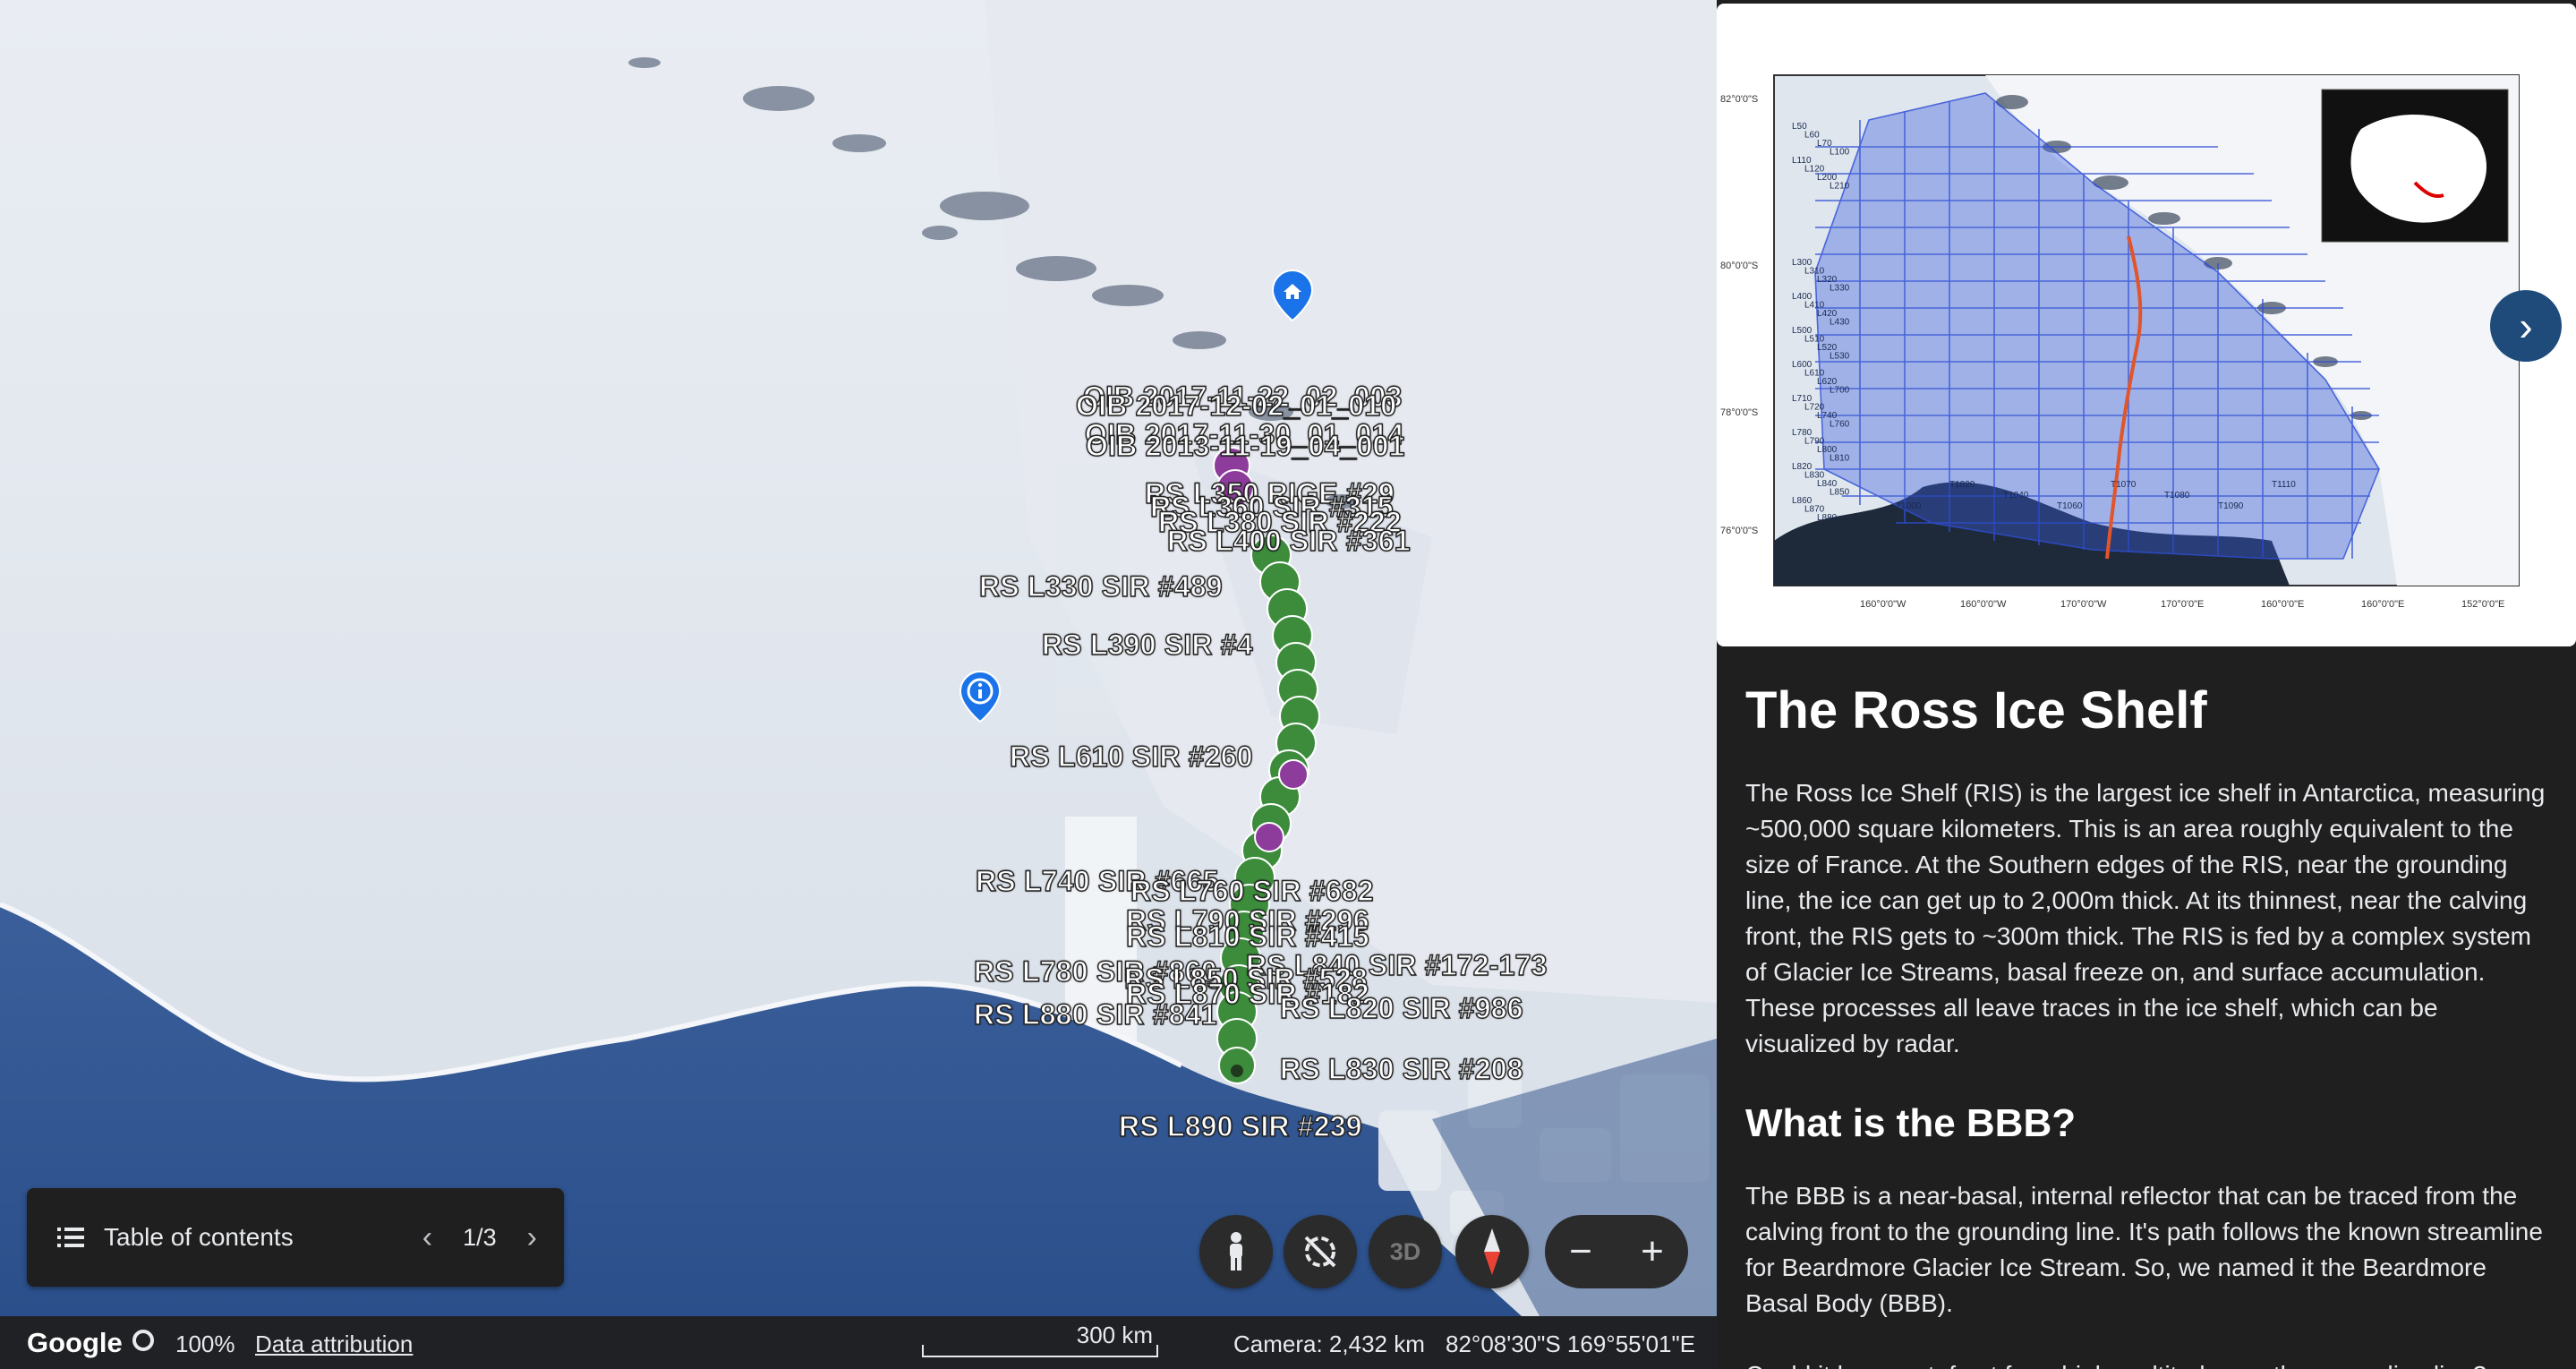 The image size is (2576, 1369). I want to click on zoom-controls: − +, so click(1616, 1251).